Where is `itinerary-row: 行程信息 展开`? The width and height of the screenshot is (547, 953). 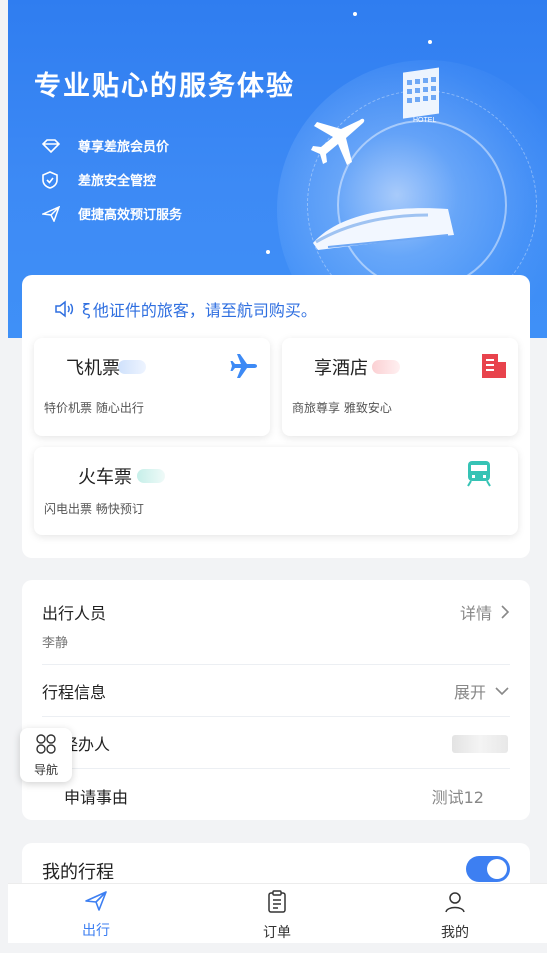
itinerary-row: 行程信息 展开 is located at coordinates (276, 690).